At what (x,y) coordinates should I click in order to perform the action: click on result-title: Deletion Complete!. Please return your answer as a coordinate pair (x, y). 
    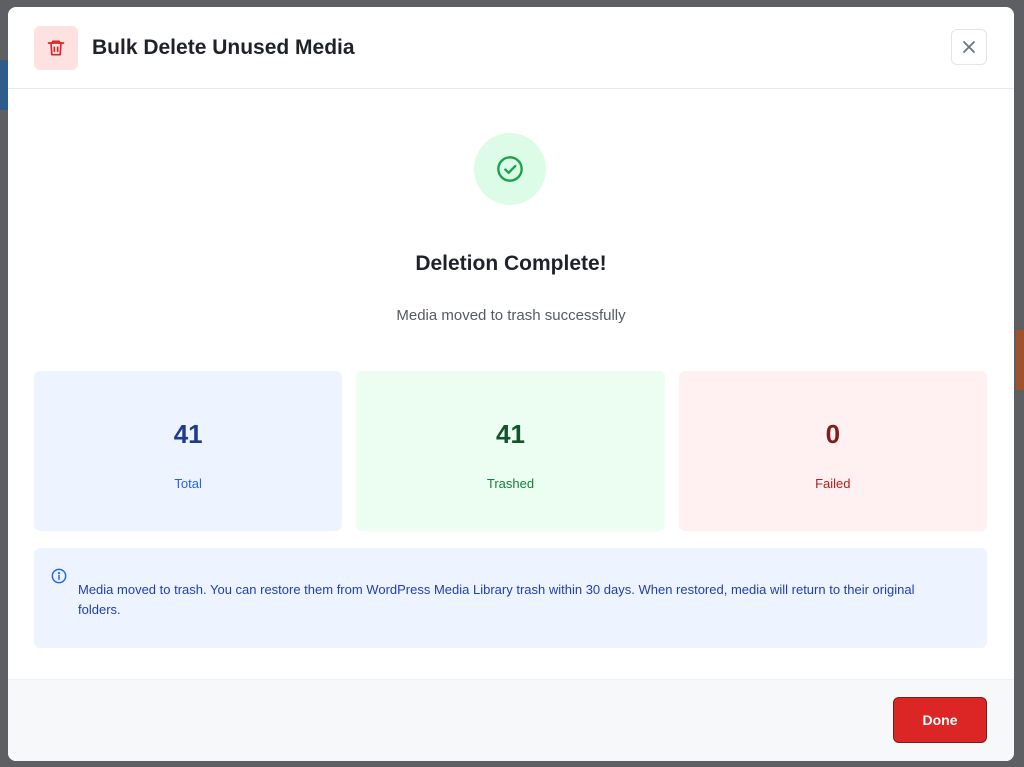
    Looking at the image, I should click on (511, 263).